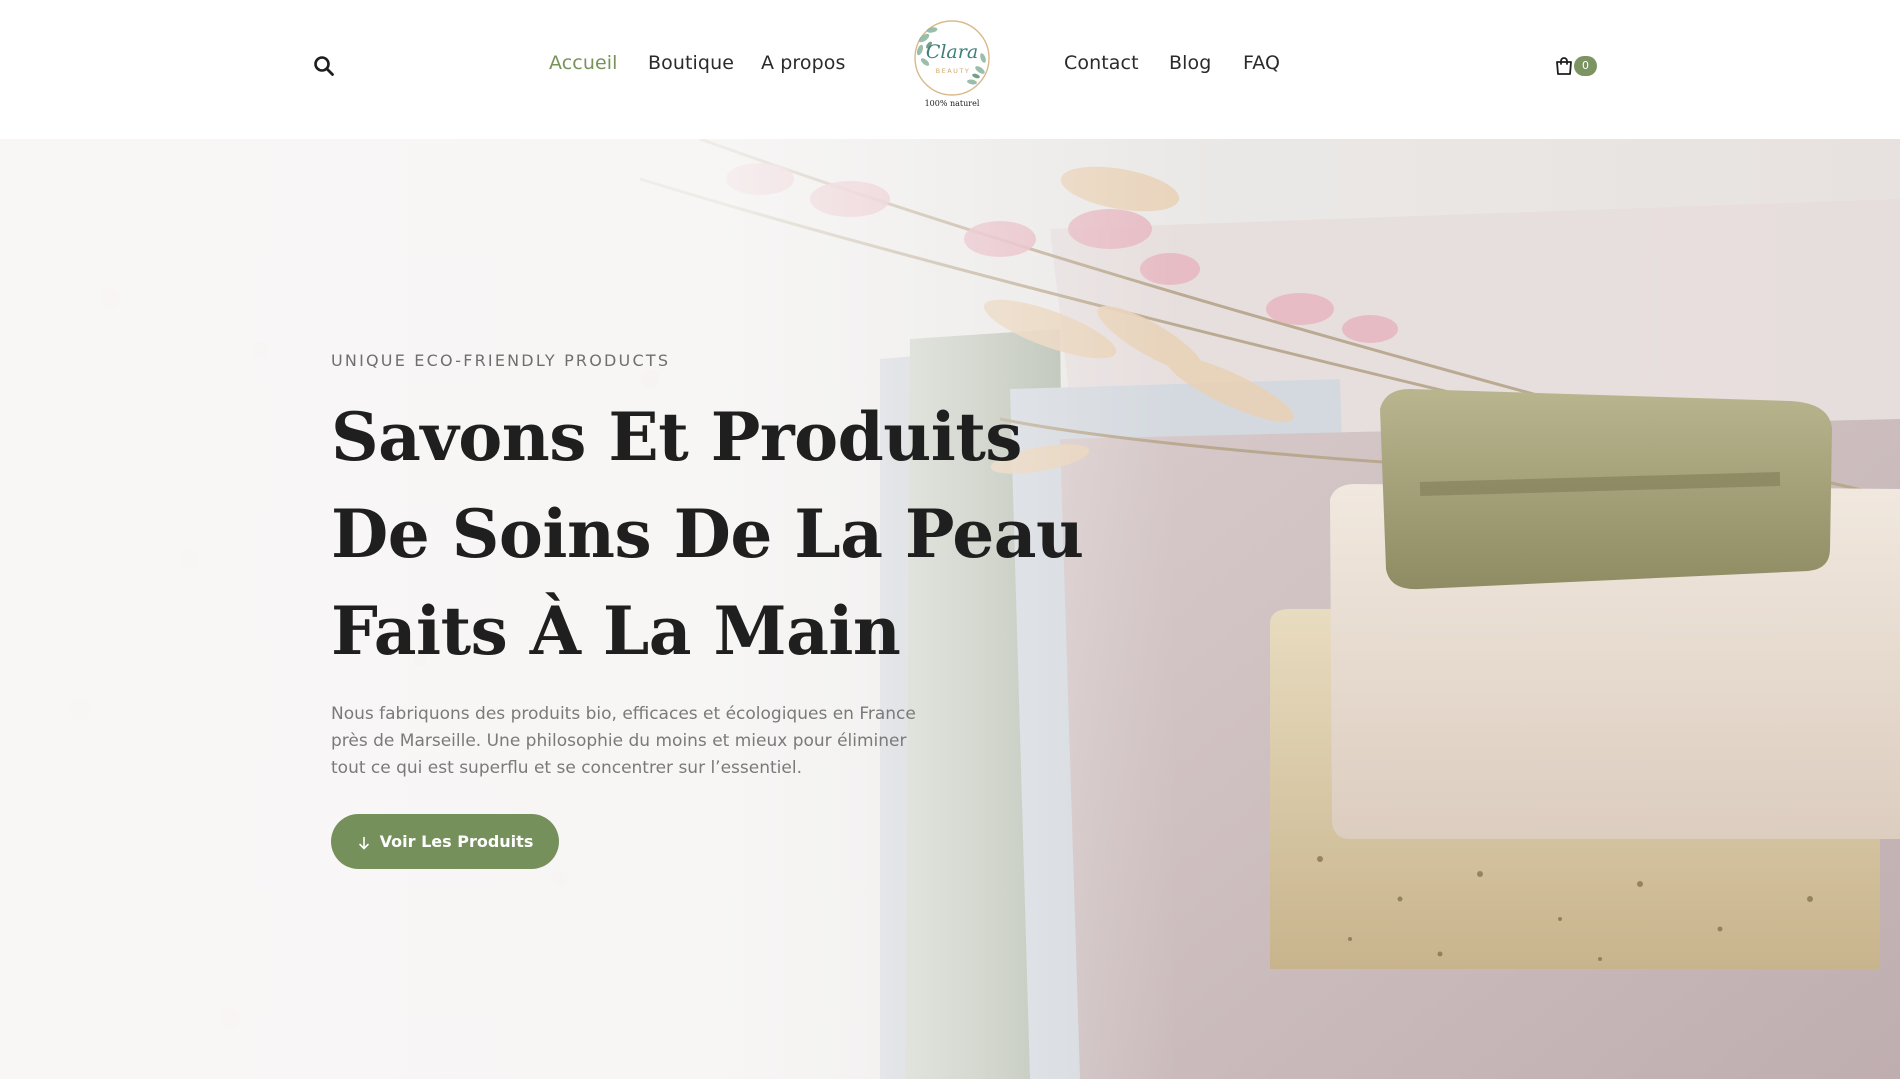  What do you see at coordinates (364, 842) in the screenshot?
I see `arrow-down-icon` at bounding box center [364, 842].